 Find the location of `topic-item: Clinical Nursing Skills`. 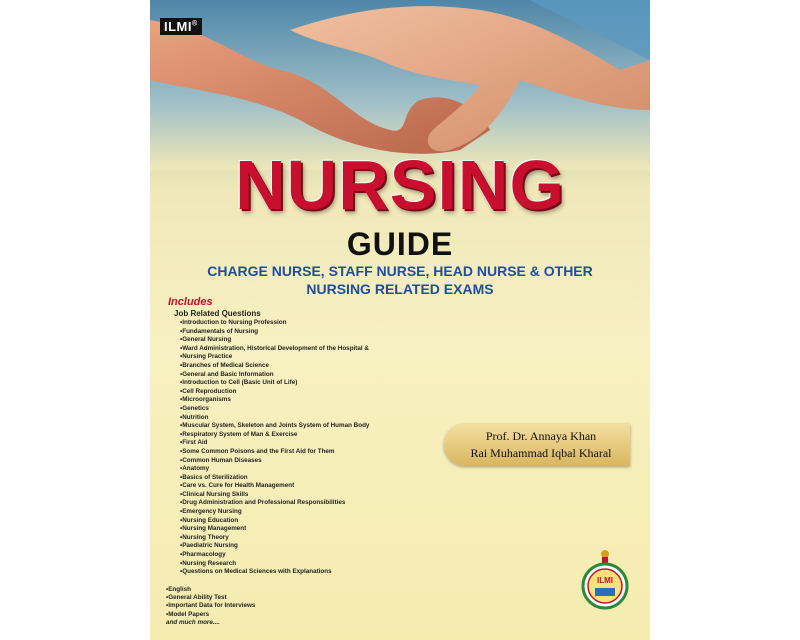

topic-item: Clinical Nursing Skills is located at coordinates (295, 495).